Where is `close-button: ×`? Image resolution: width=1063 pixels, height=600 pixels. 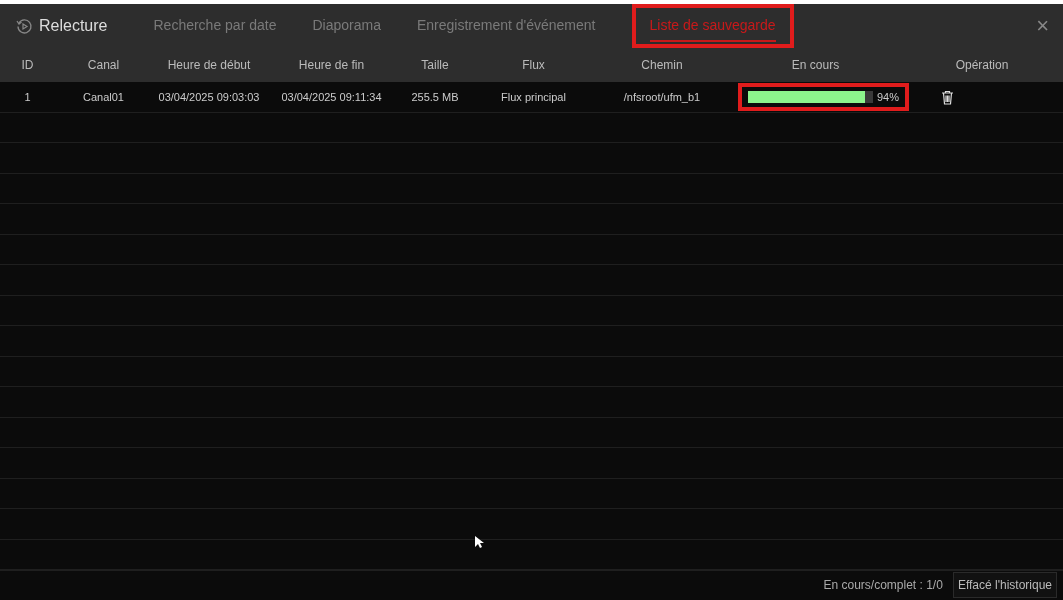 close-button: × is located at coordinates (1042, 26).